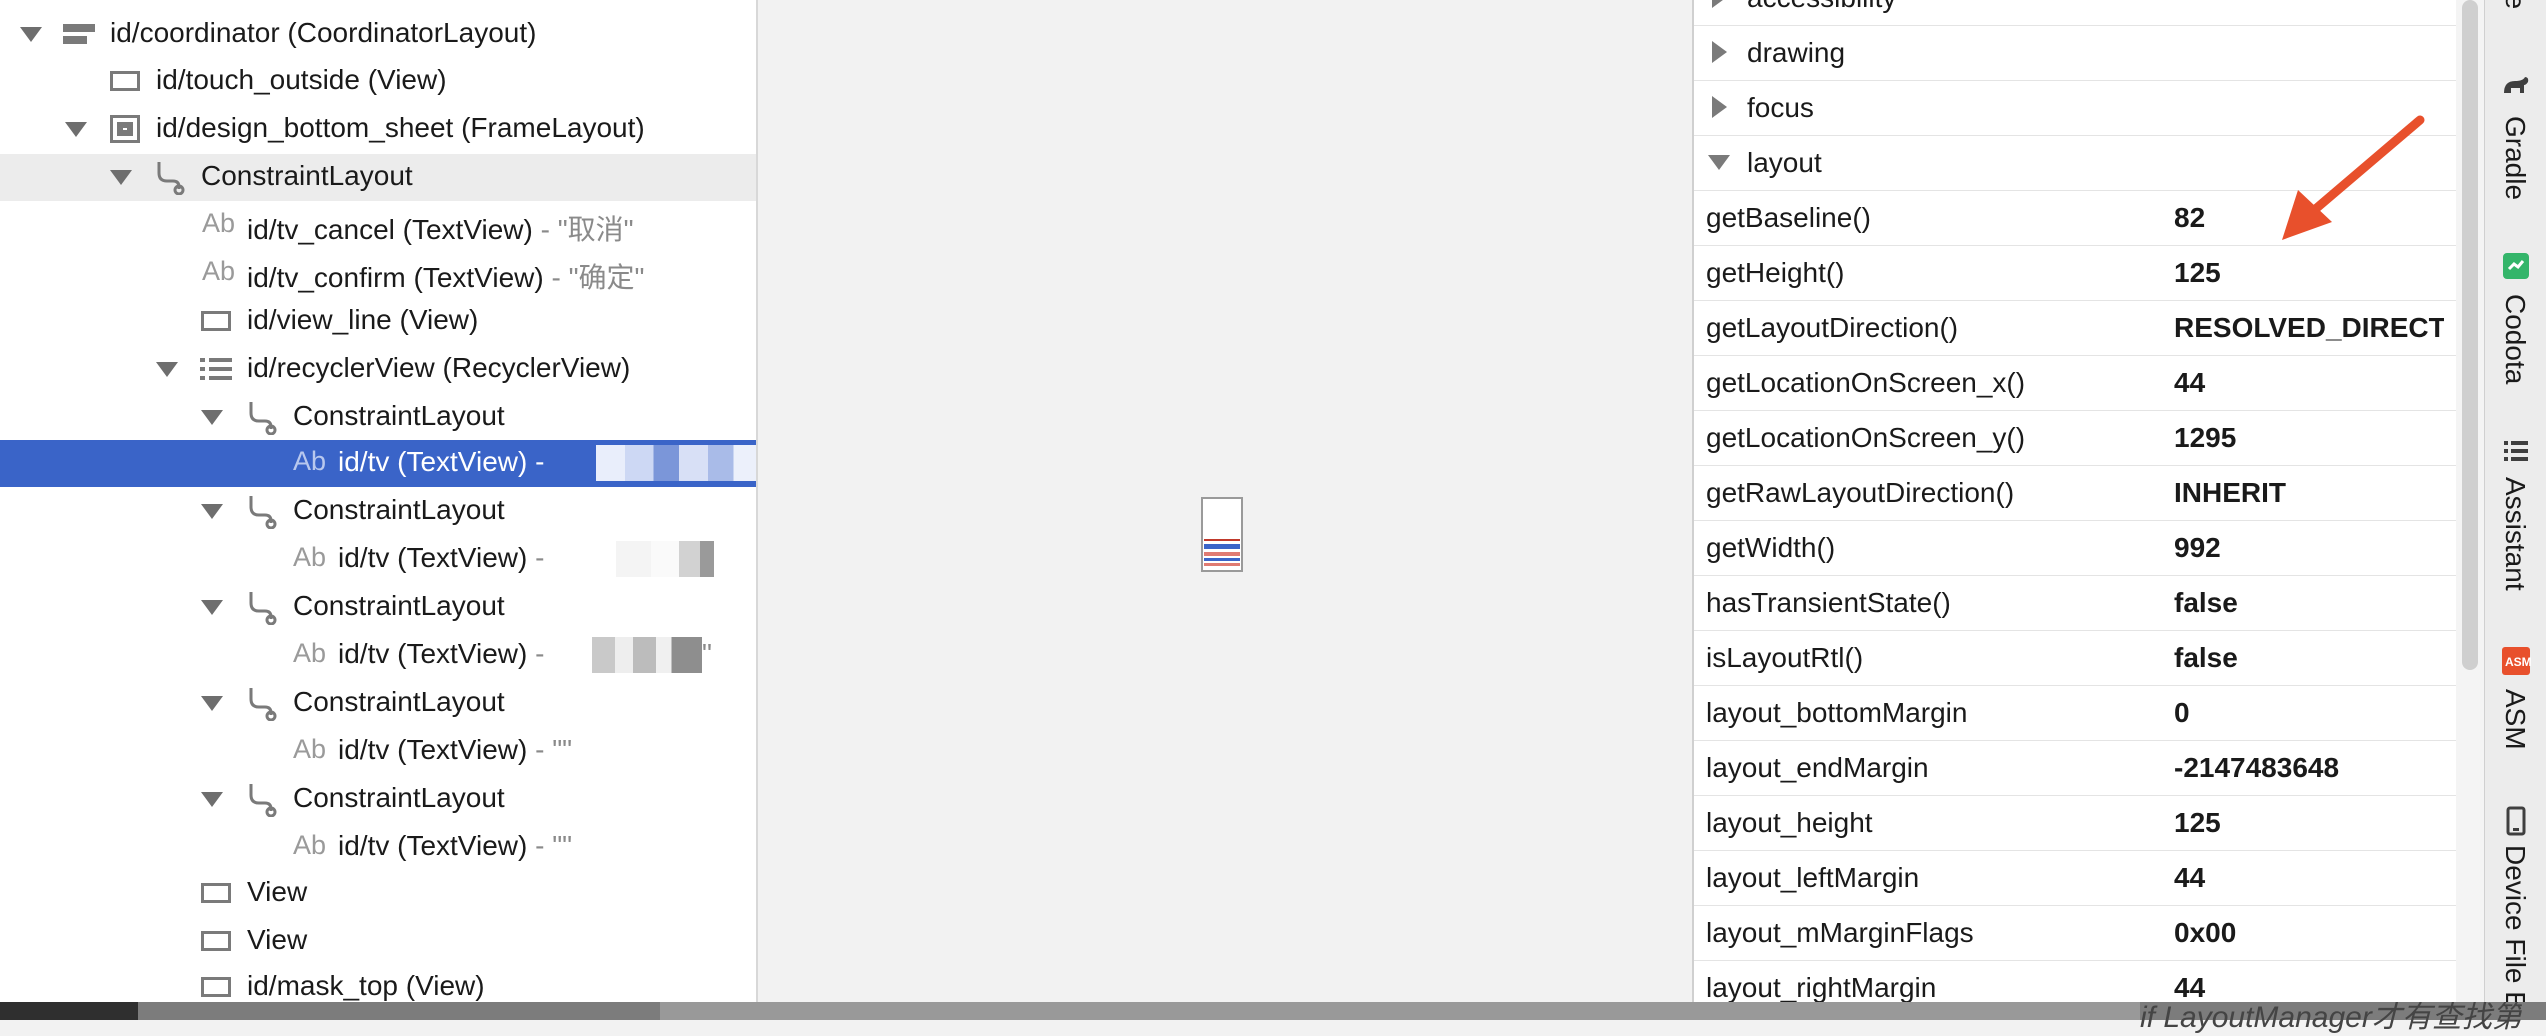  I want to click on section-label: layout, so click(1784, 162).